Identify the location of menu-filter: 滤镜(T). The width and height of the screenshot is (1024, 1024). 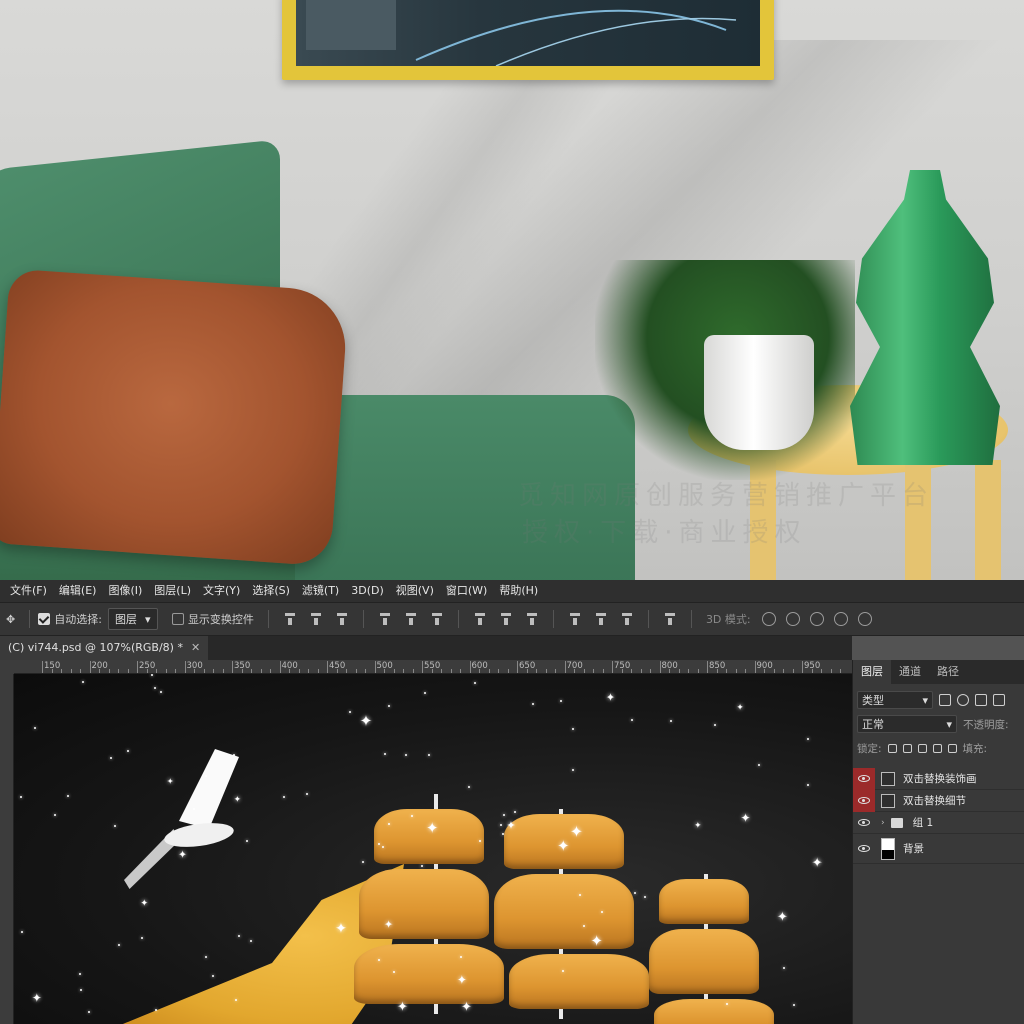
(320, 591).